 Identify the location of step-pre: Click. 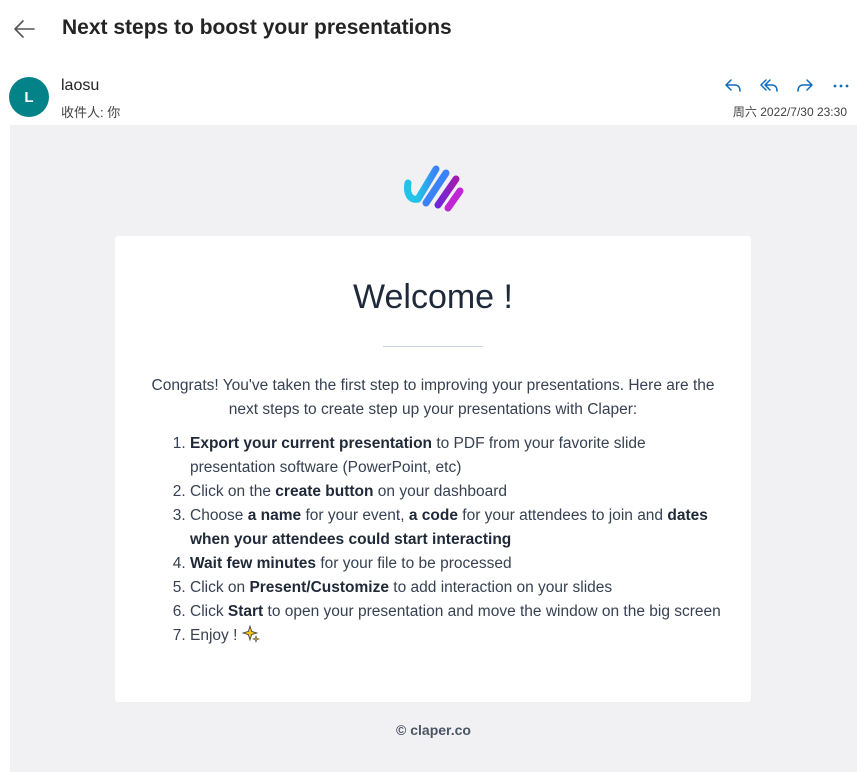
(209, 611).